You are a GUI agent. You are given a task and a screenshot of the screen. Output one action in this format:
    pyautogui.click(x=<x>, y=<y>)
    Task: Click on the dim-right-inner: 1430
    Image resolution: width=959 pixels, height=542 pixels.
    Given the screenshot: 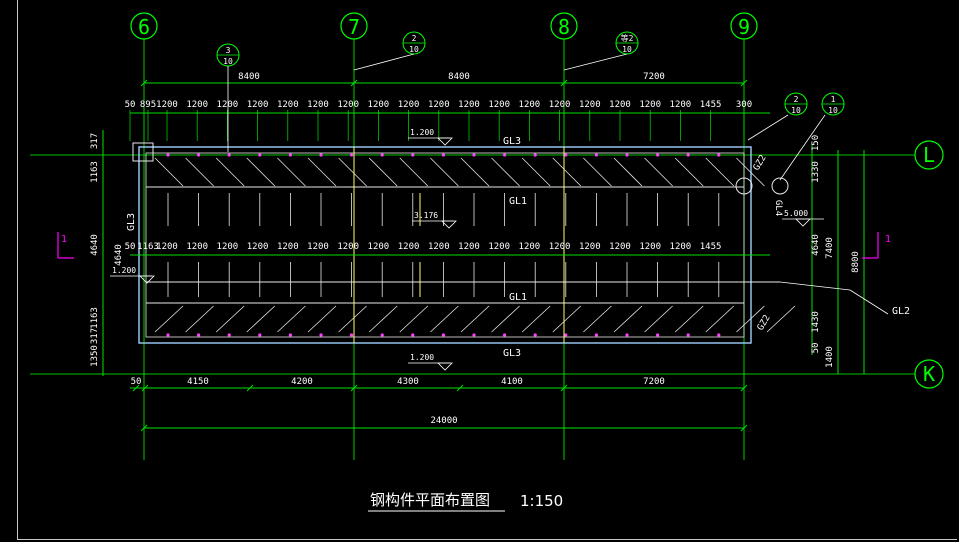 What is the action you would take?
    pyautogui.click(x=816, y=322)
    